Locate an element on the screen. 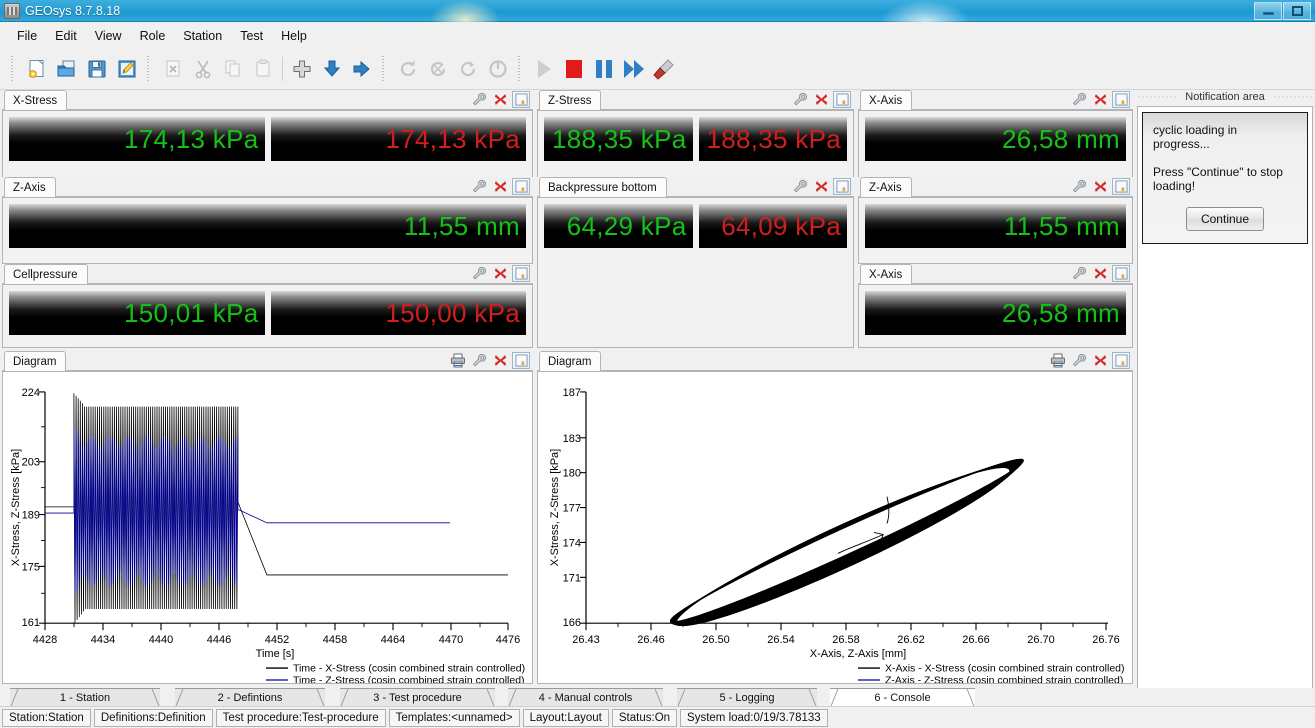  svg-text: 26.76 is located at coordinates (1105, 640).